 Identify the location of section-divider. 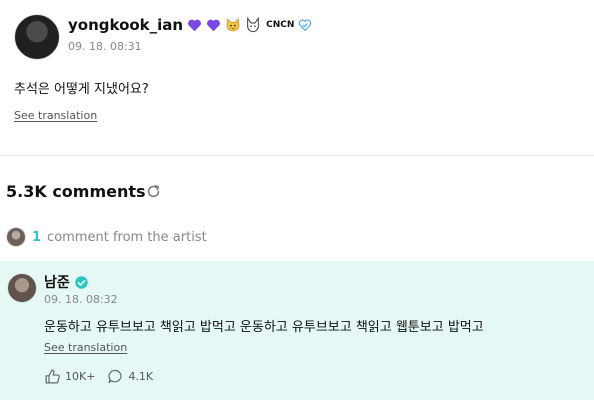
(297, 155).